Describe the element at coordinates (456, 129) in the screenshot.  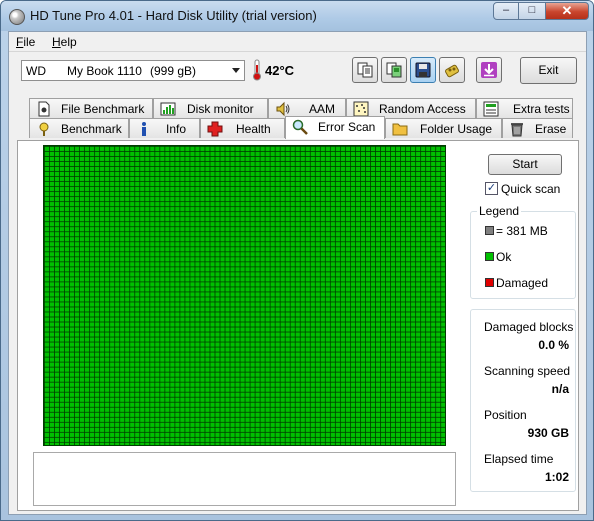
I see `tab-folder-usage-label: Folder Usage` at that location.